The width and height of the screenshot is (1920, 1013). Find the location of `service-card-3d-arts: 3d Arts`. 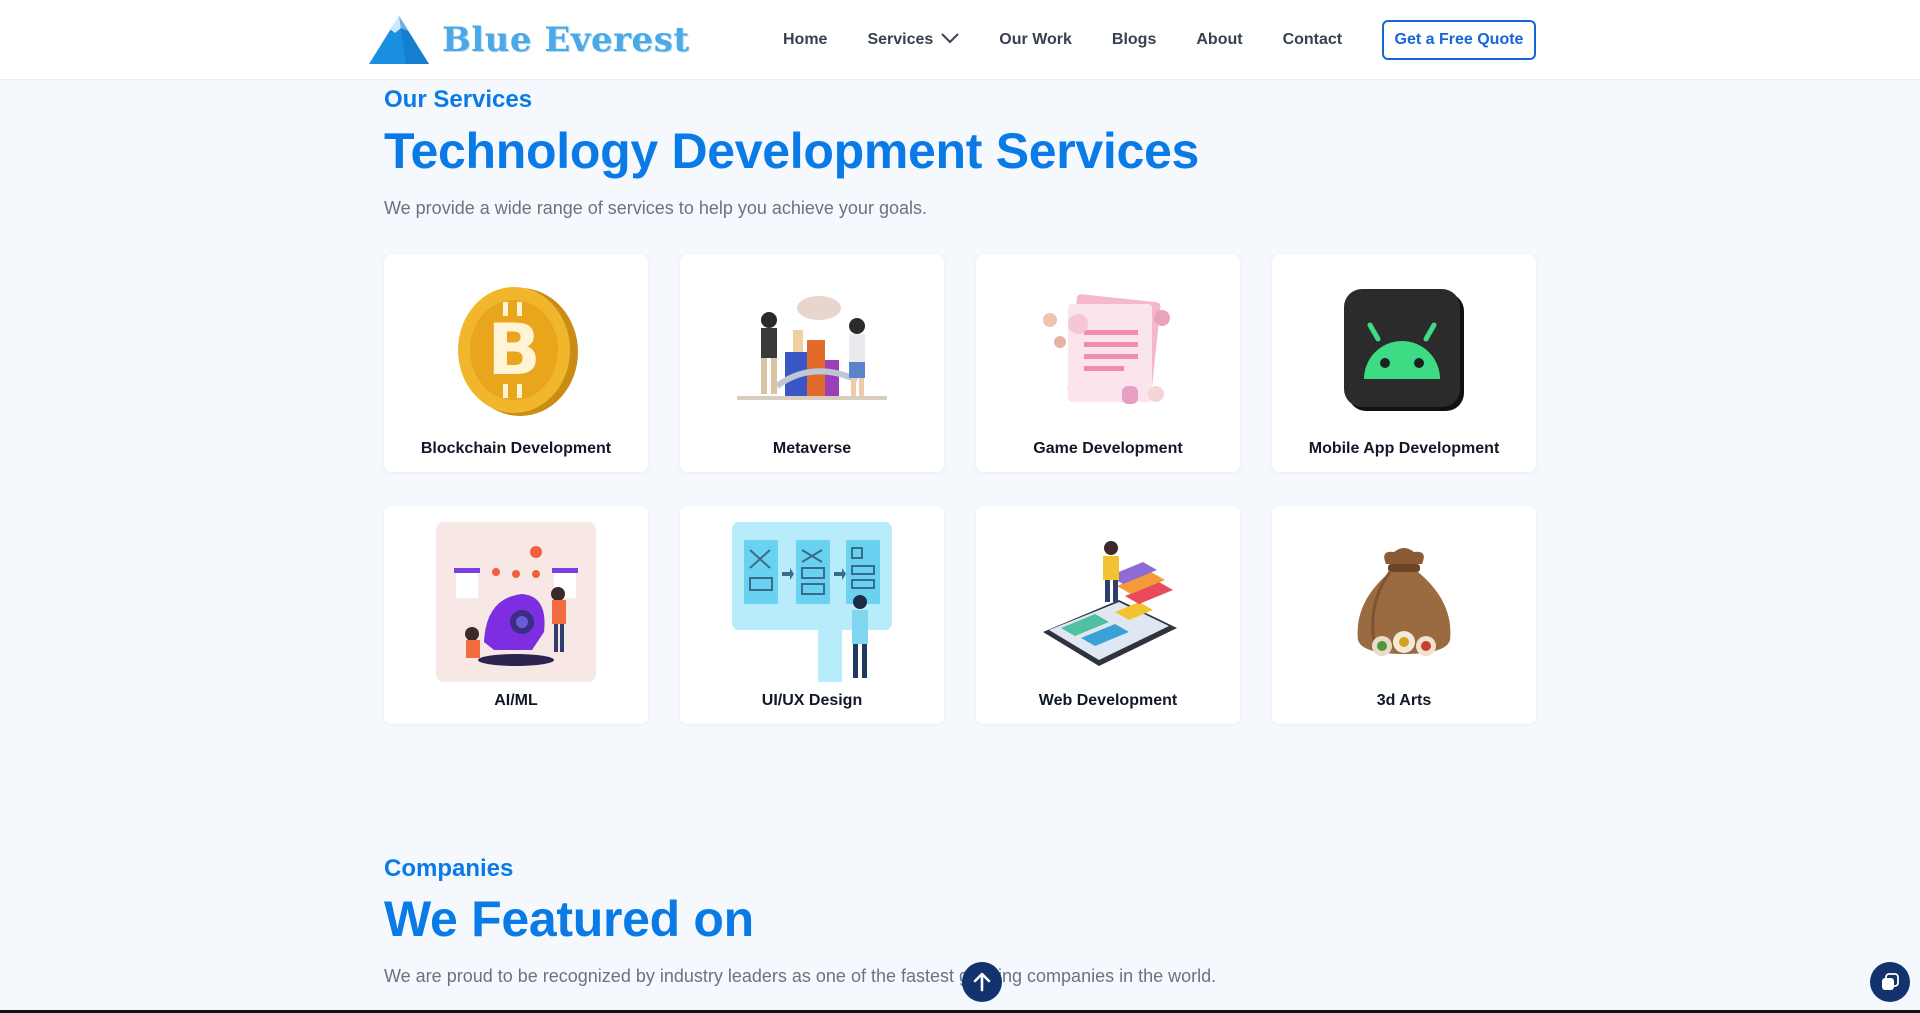

service-card-3d-arts: 3d Arts is located at coordinates (1404, 615).